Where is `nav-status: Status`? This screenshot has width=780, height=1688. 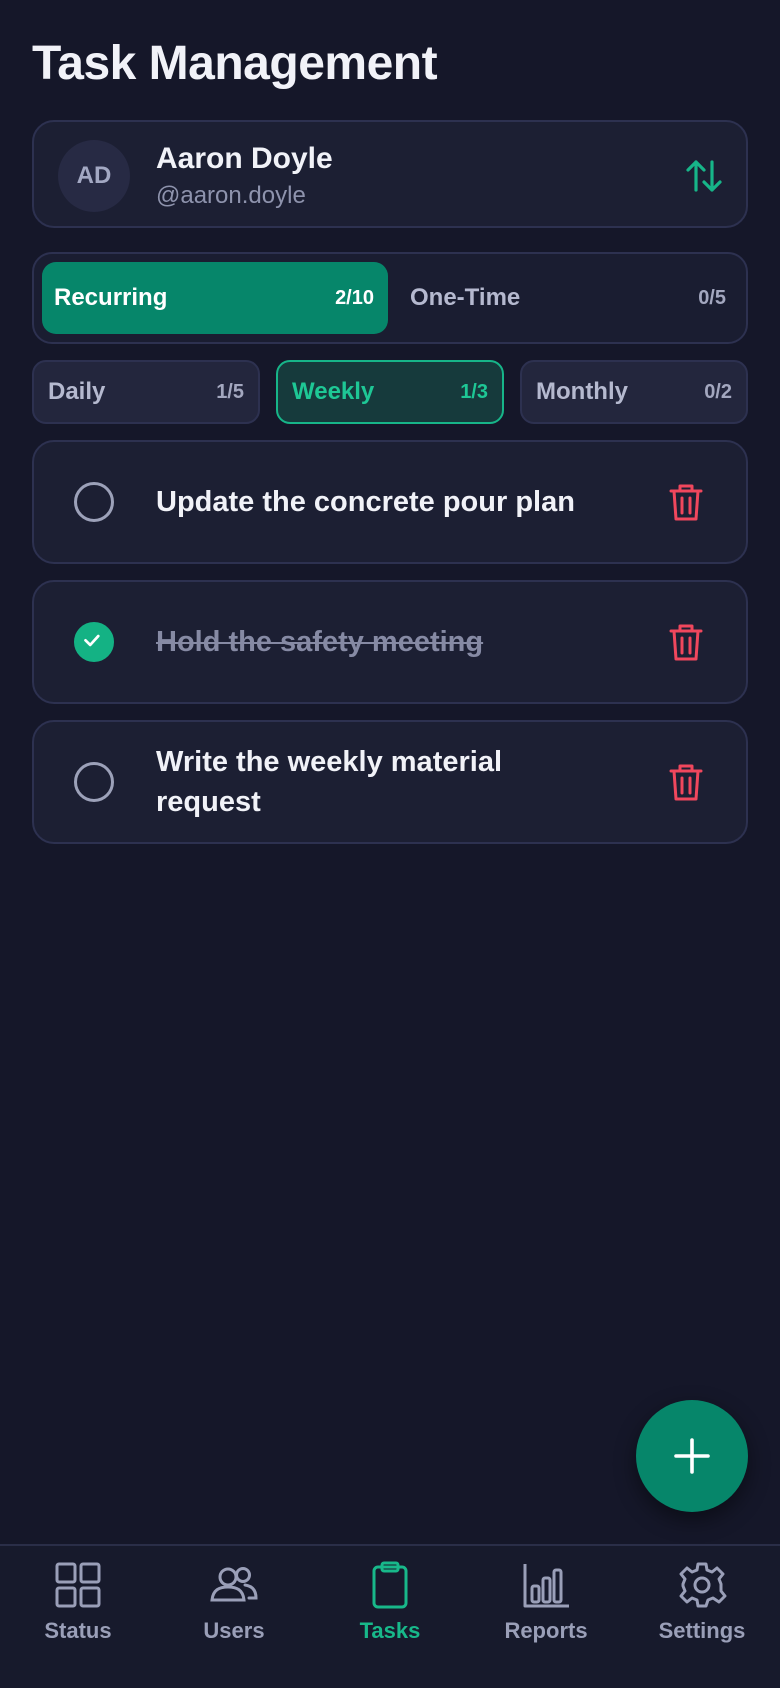
nav-status: Status is located at coordinates (78, 1610).